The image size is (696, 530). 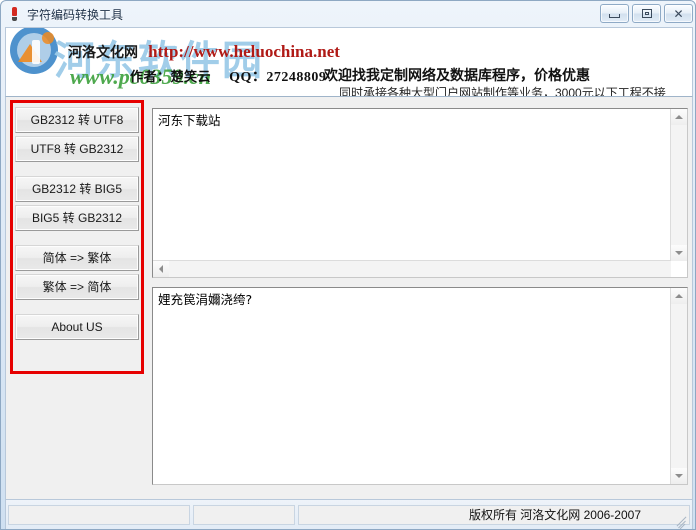 I want to click on source-vertical-scrollbar, so click(x=678, y=185).